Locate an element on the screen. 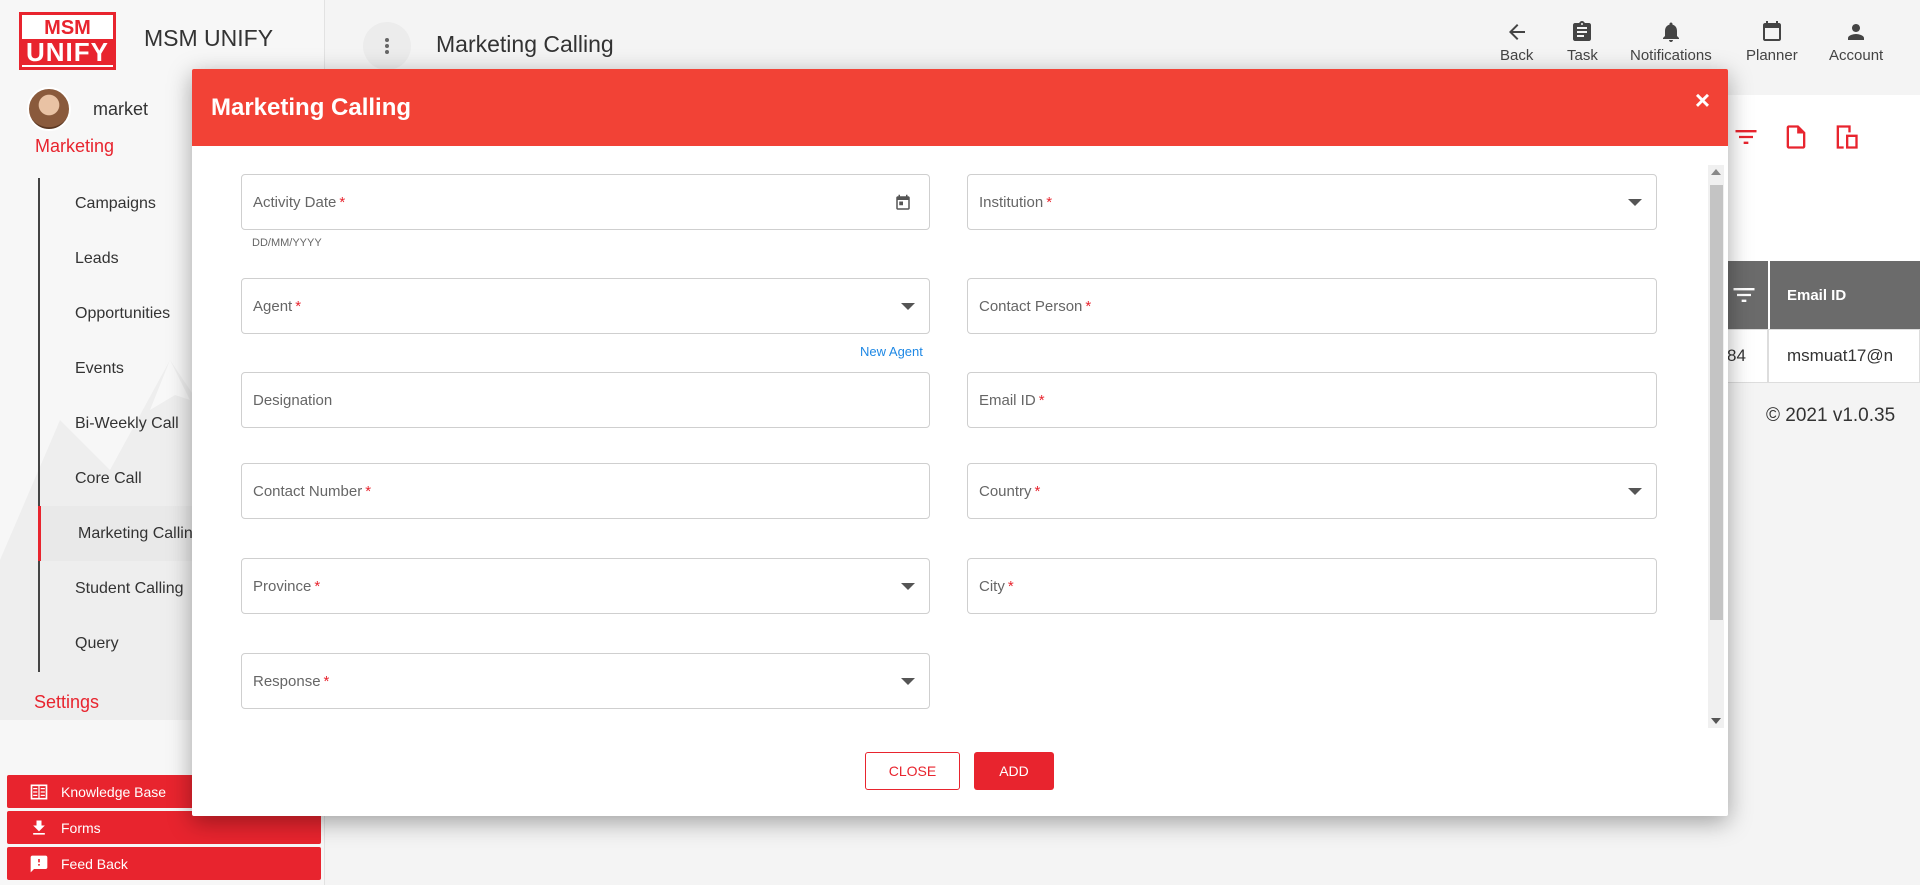  dialog-title: Marketing Calling is located at coordinates (311, 107).